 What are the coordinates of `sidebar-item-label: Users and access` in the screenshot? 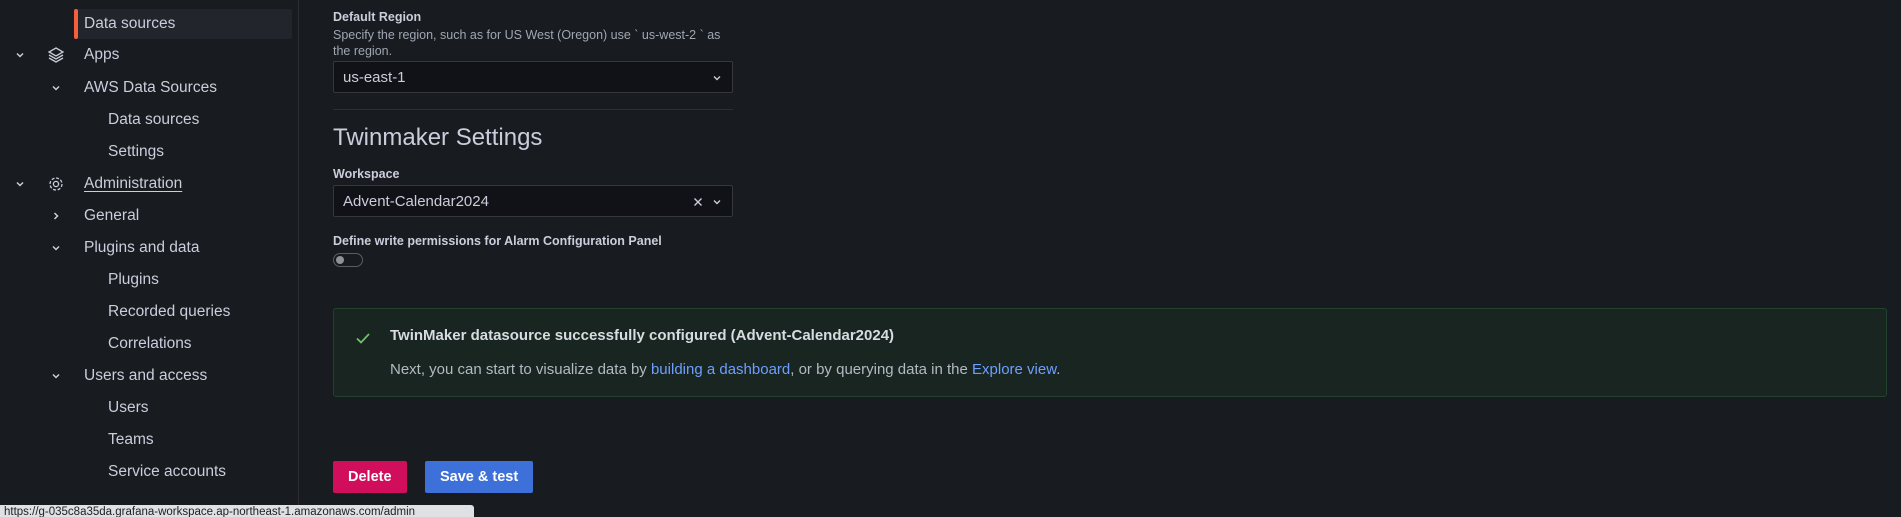 It's located at (146, 375).